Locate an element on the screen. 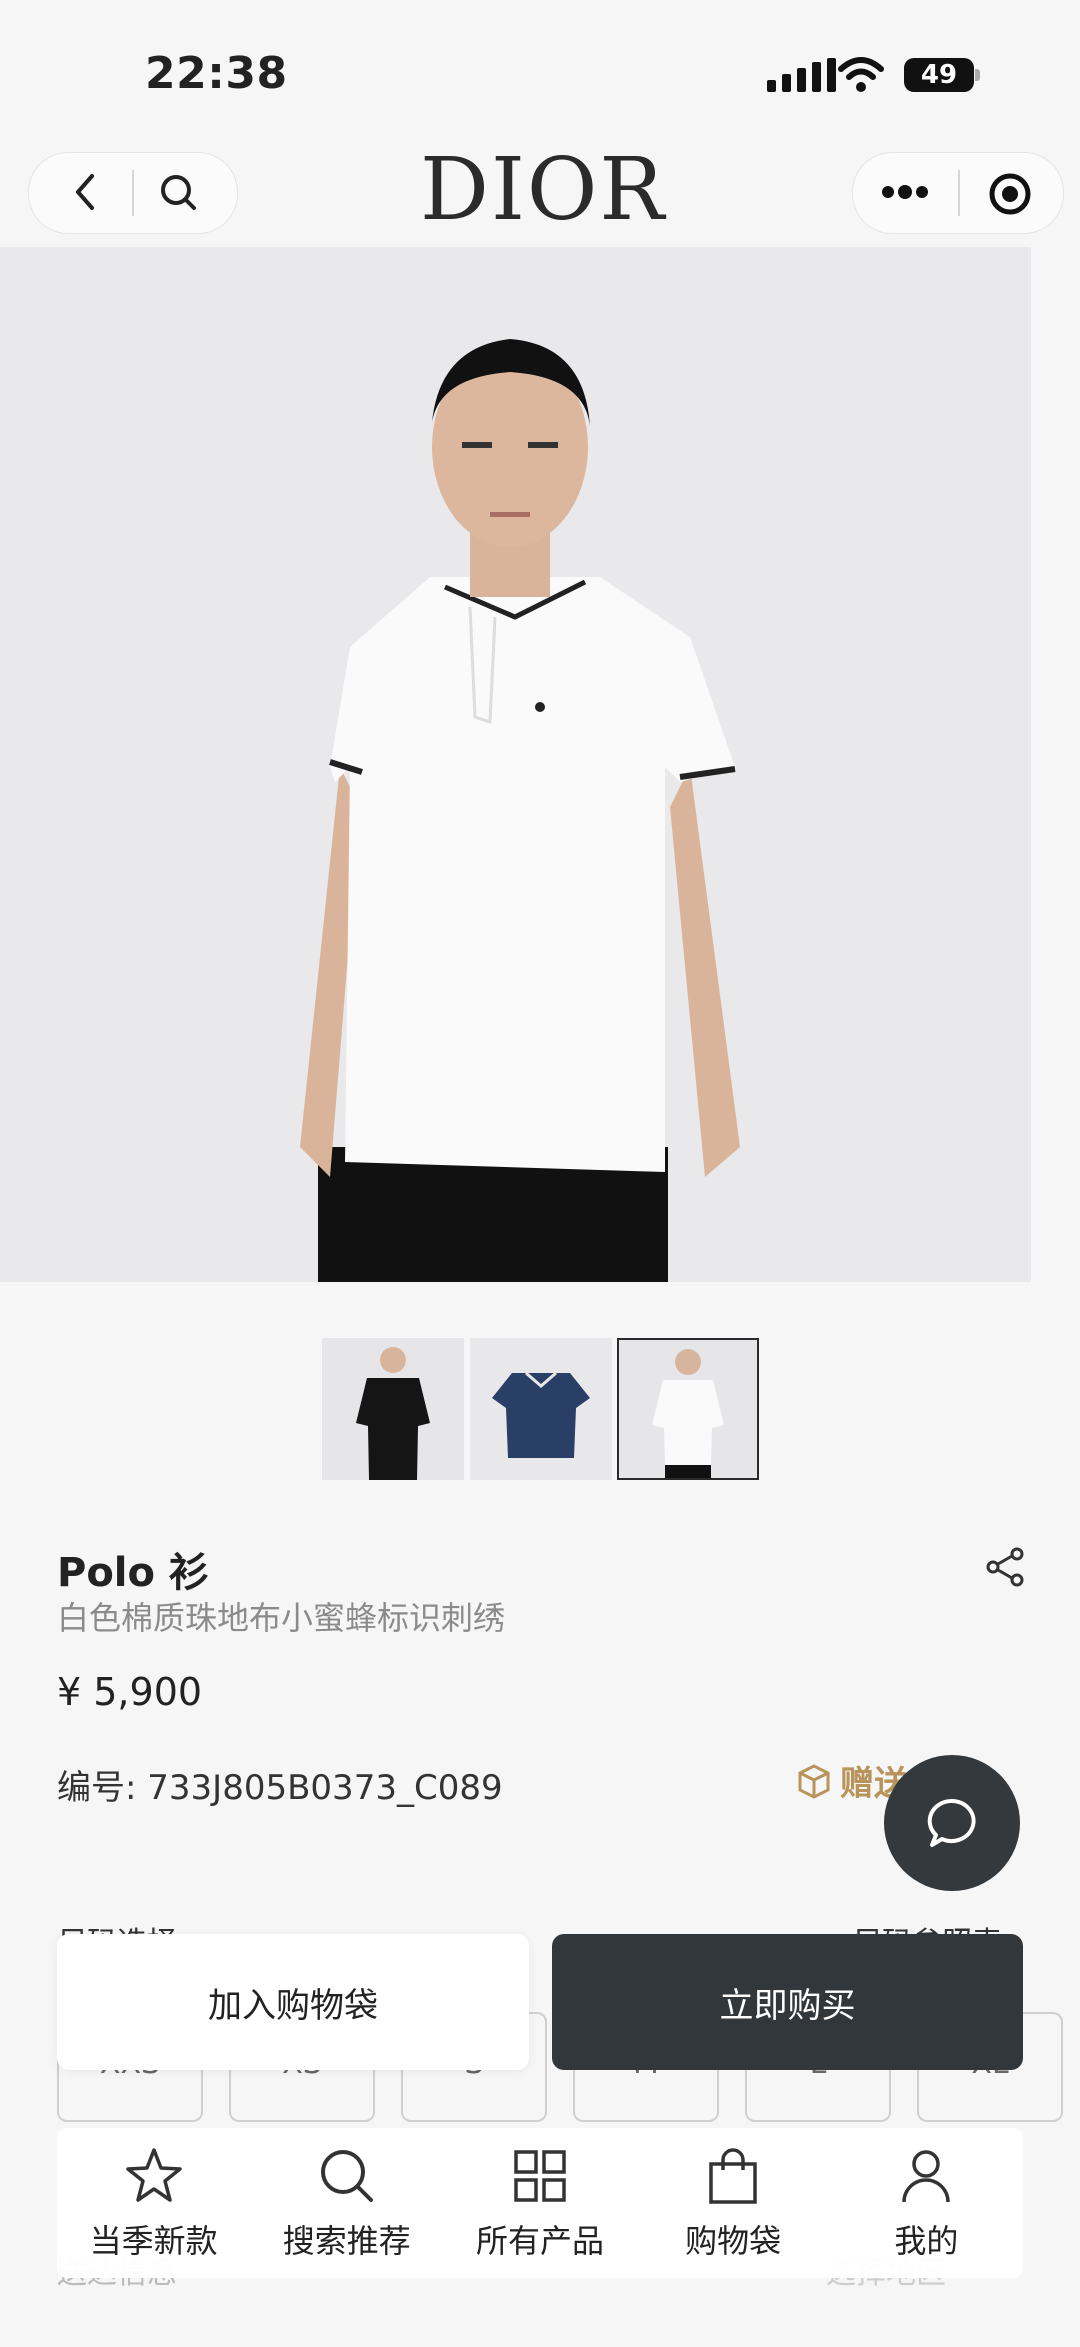 This screenshot has width=1080, height=2347. share-icon is located at coordinates (1005, 1569).